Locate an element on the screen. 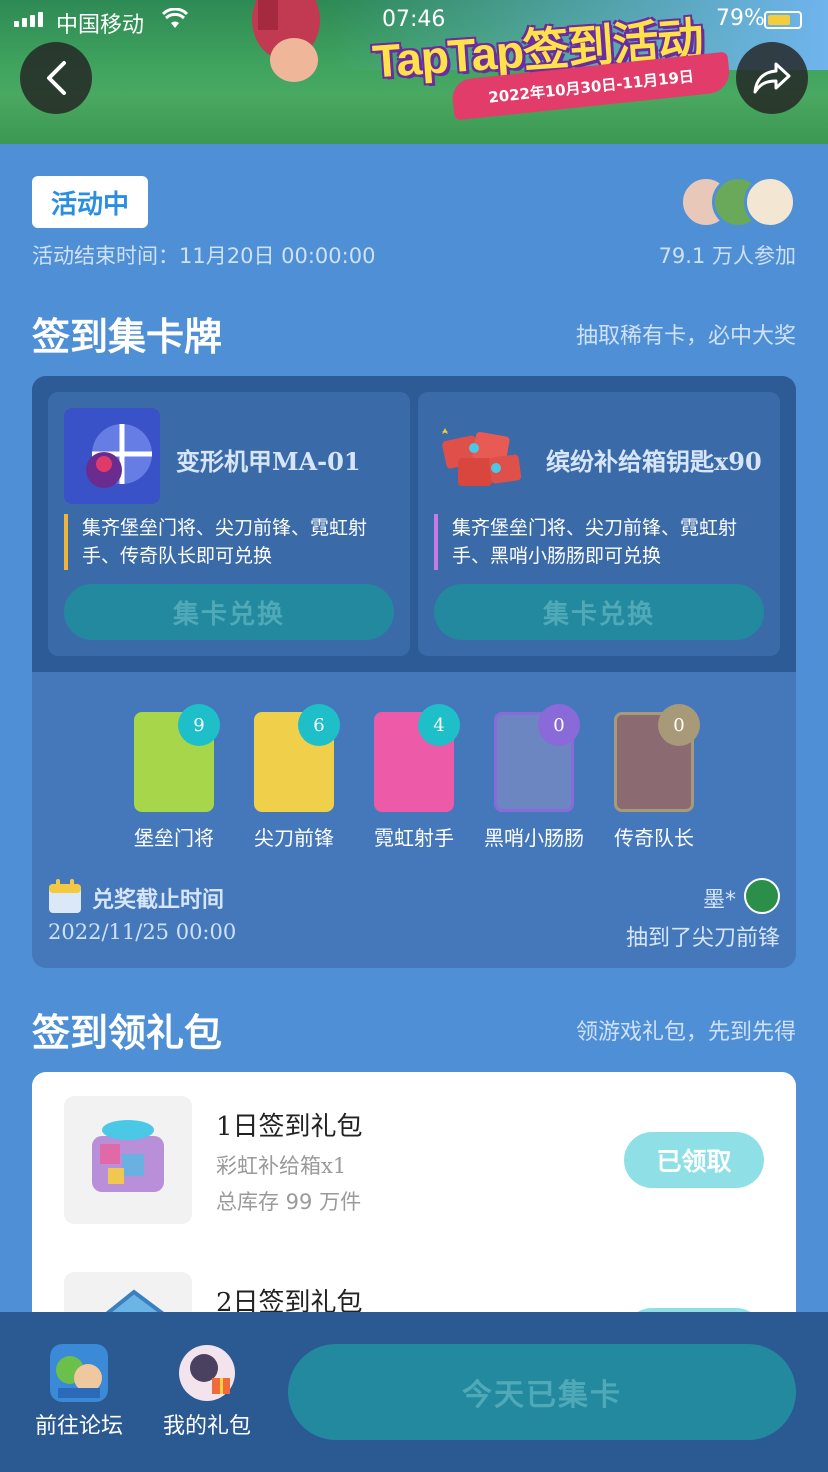  cellular-signal-icon is located at coordinates (28, 19).